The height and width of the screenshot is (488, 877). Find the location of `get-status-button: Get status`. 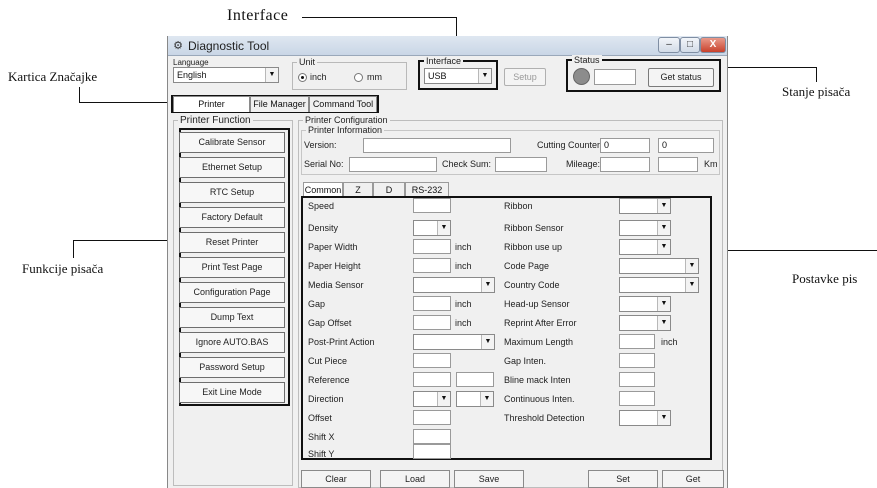

get-status-button: Get status is located at coordinates (681, 77).